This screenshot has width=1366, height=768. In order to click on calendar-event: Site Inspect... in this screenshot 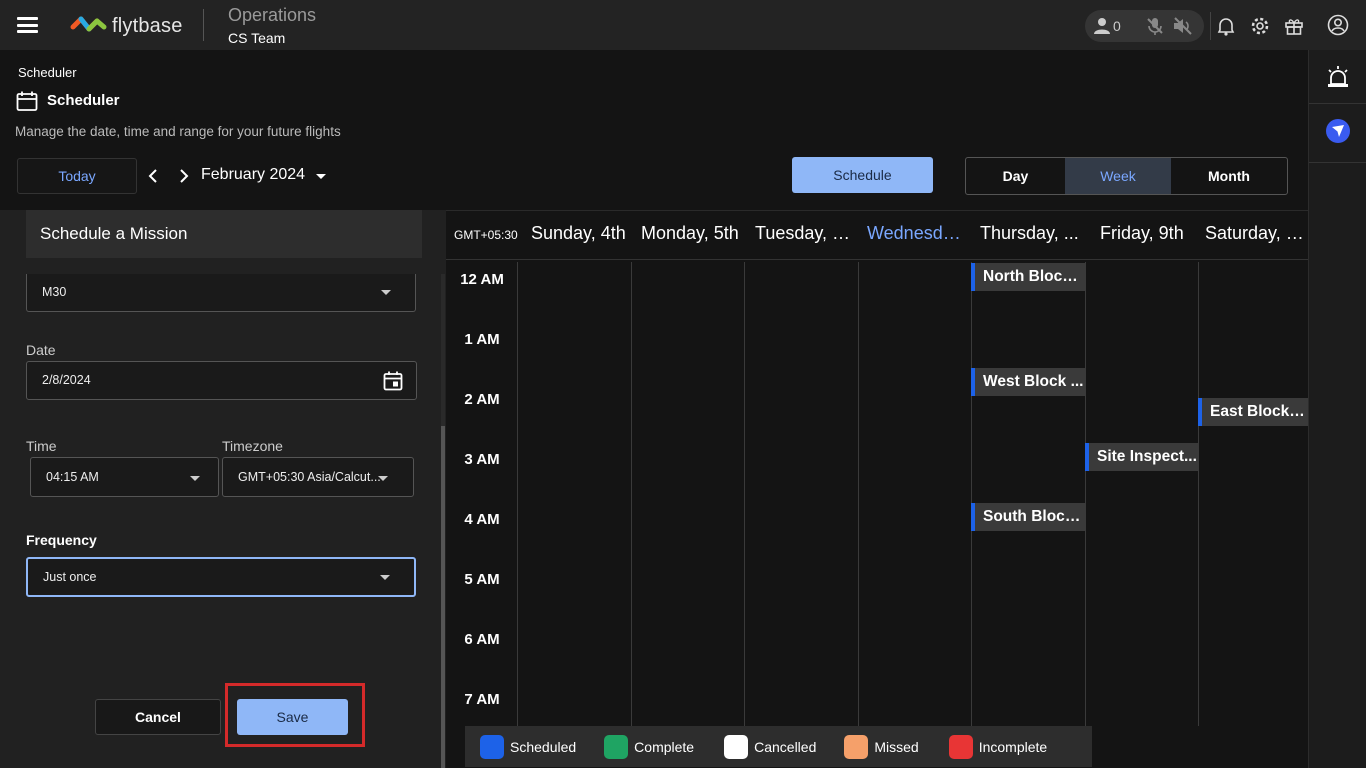, I will do `click(1141, 457)`.